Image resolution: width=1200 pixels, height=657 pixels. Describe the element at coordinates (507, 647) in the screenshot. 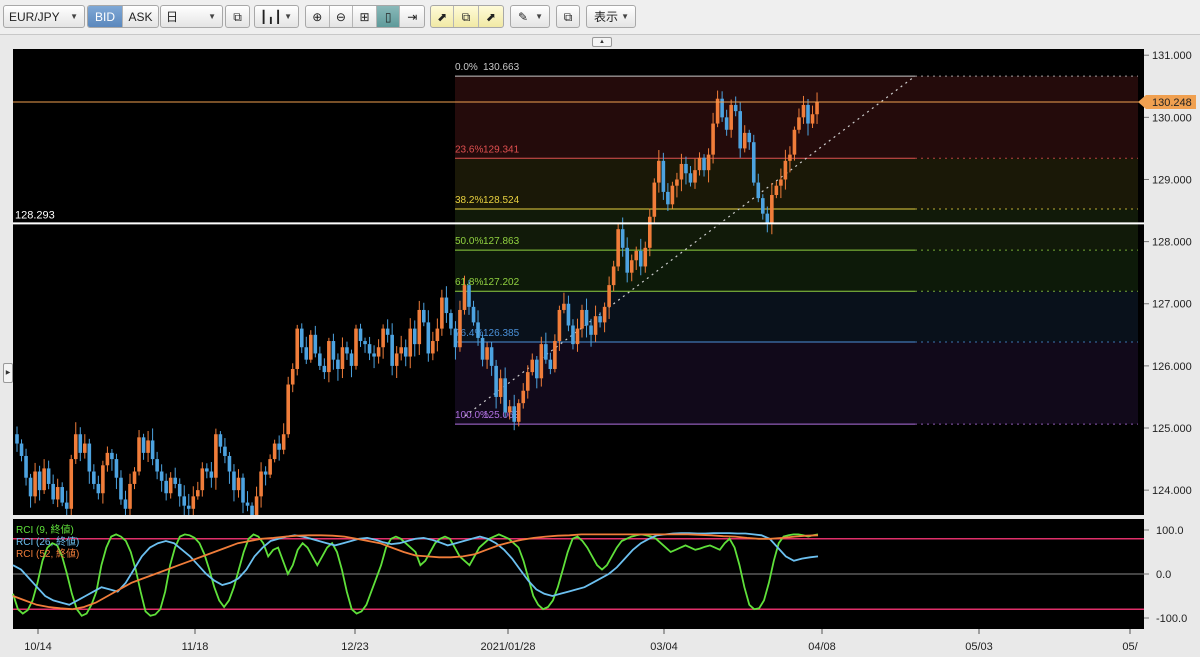

I see `time-tick-label: 2021/01/28` at that location.